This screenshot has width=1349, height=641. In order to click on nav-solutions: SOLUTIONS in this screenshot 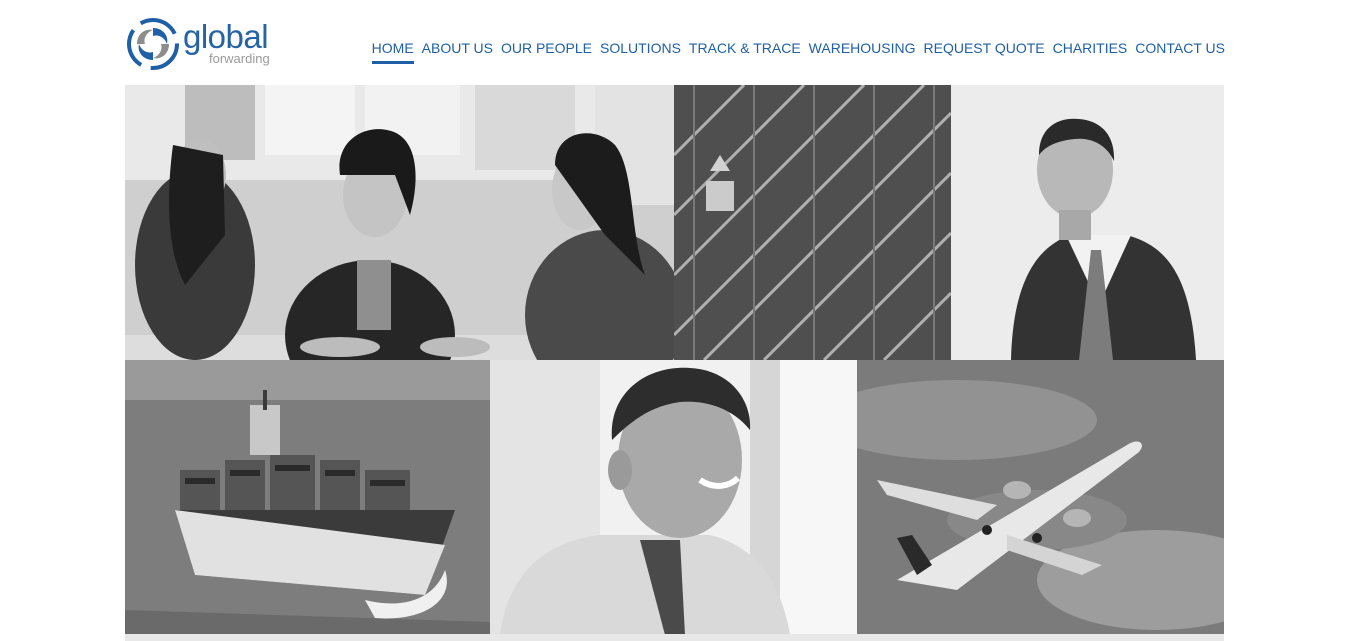, I will do `click(640, 51)`.